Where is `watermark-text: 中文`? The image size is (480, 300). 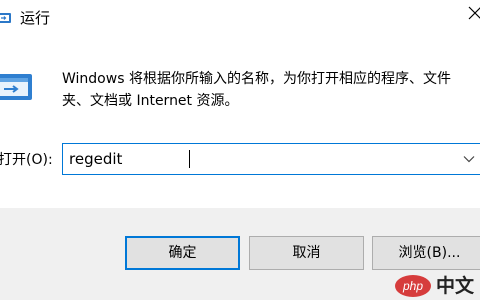 watermark-text: 中文 is located at coordinates (455, 286).